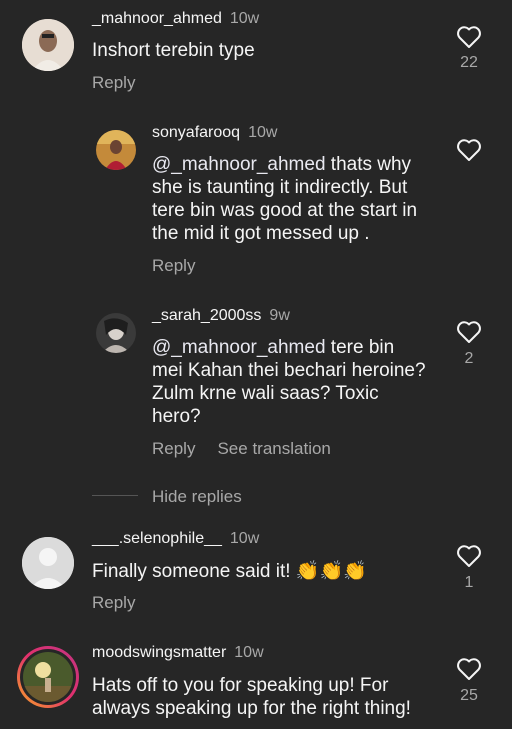 The image size is (512, 729). What do you see at coordinates (173, 50) in the screenshot?
I see `comment-text: Inshort terebin type` at bounding box center [173, 50].